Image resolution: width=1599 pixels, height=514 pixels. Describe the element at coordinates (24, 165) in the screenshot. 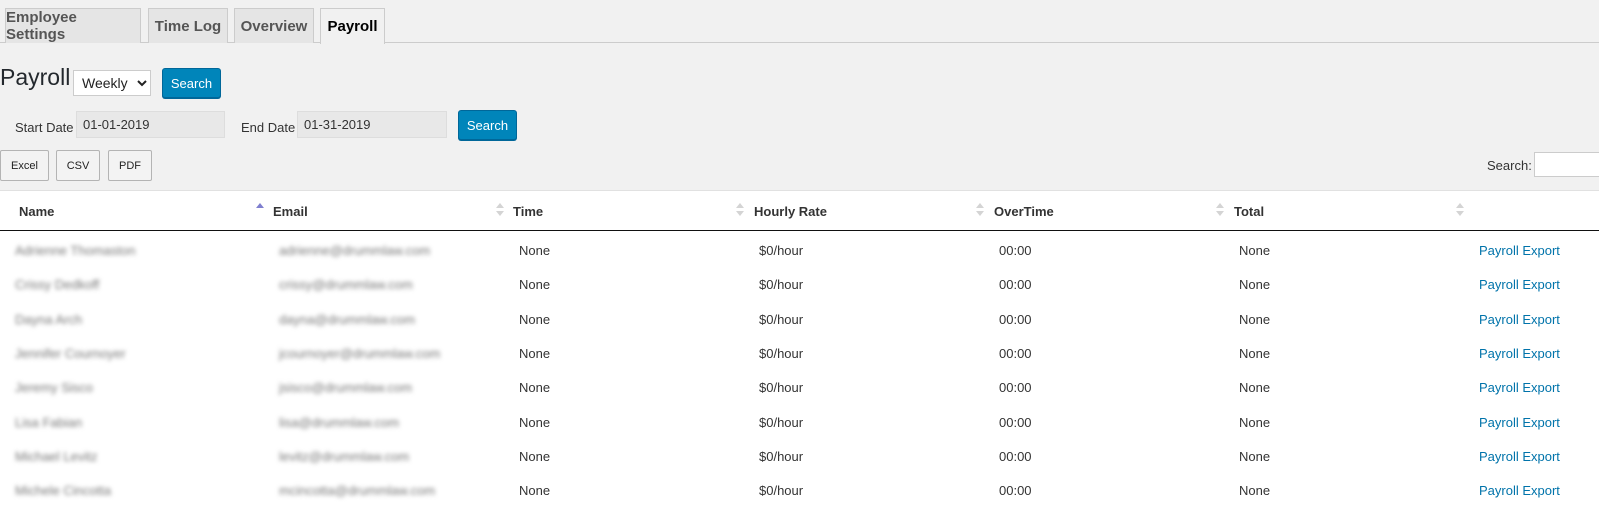

I see `excel-export-button: Excel` at that location.